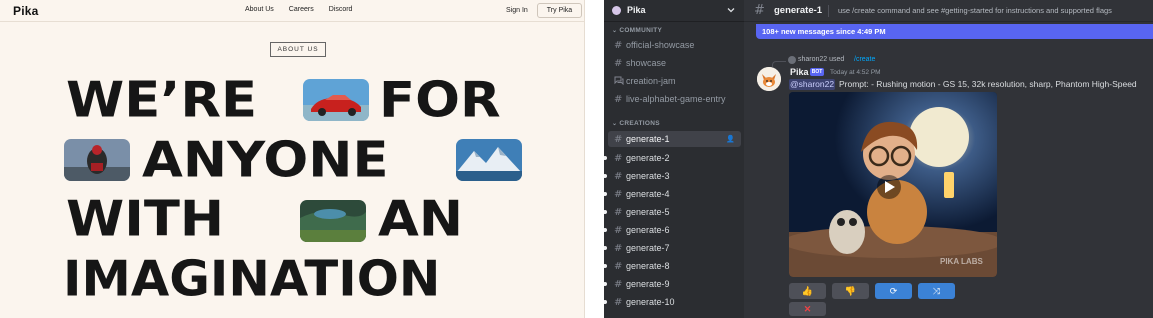  I want to click on channel-generate-4: # generate-4, so click(672, 194).